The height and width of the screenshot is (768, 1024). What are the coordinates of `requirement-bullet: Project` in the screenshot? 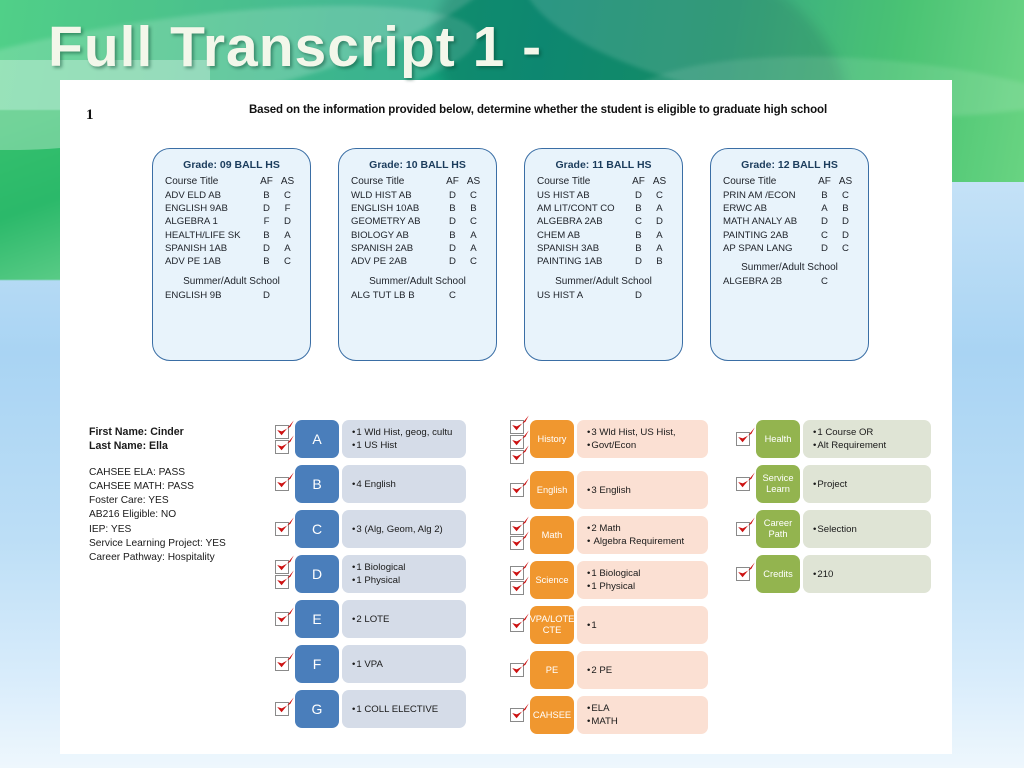 It's located at (868, 484).